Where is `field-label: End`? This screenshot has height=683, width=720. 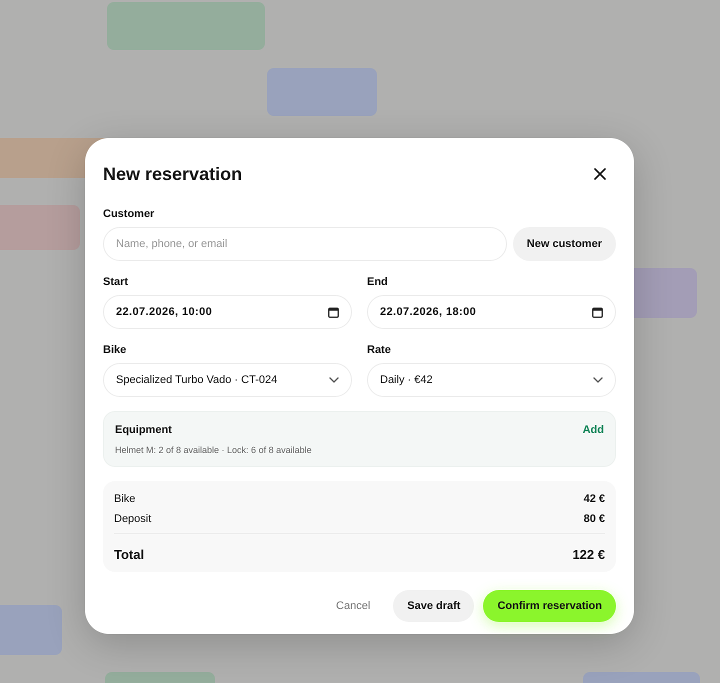
field-label: End is located at coordinates (378, 282).